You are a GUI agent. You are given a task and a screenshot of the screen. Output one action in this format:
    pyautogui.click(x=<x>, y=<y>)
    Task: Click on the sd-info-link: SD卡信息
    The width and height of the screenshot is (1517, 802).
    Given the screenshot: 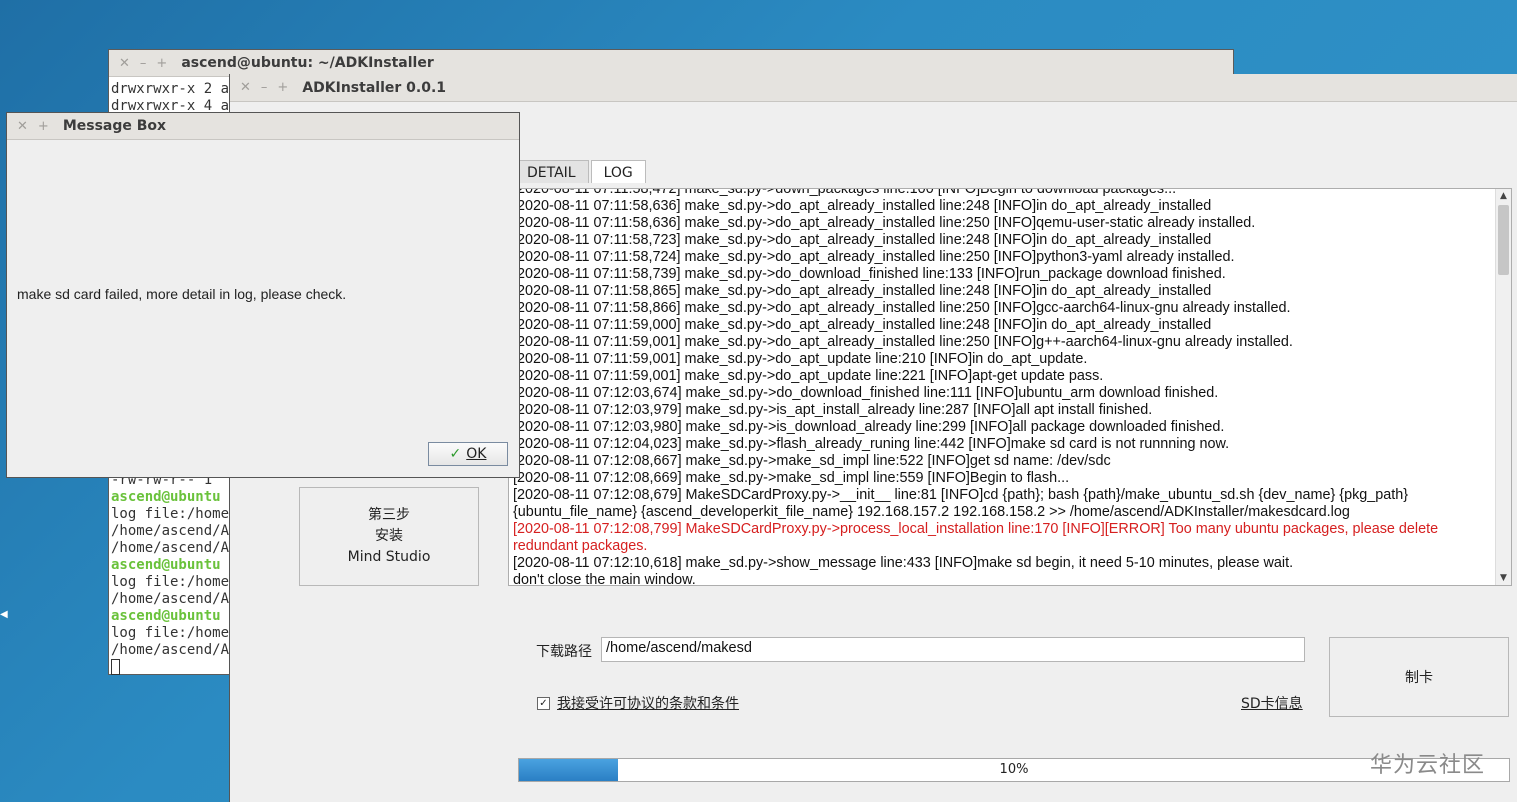 What is the action you would take?
    pyautogui.click(x=1272, y=703)
    